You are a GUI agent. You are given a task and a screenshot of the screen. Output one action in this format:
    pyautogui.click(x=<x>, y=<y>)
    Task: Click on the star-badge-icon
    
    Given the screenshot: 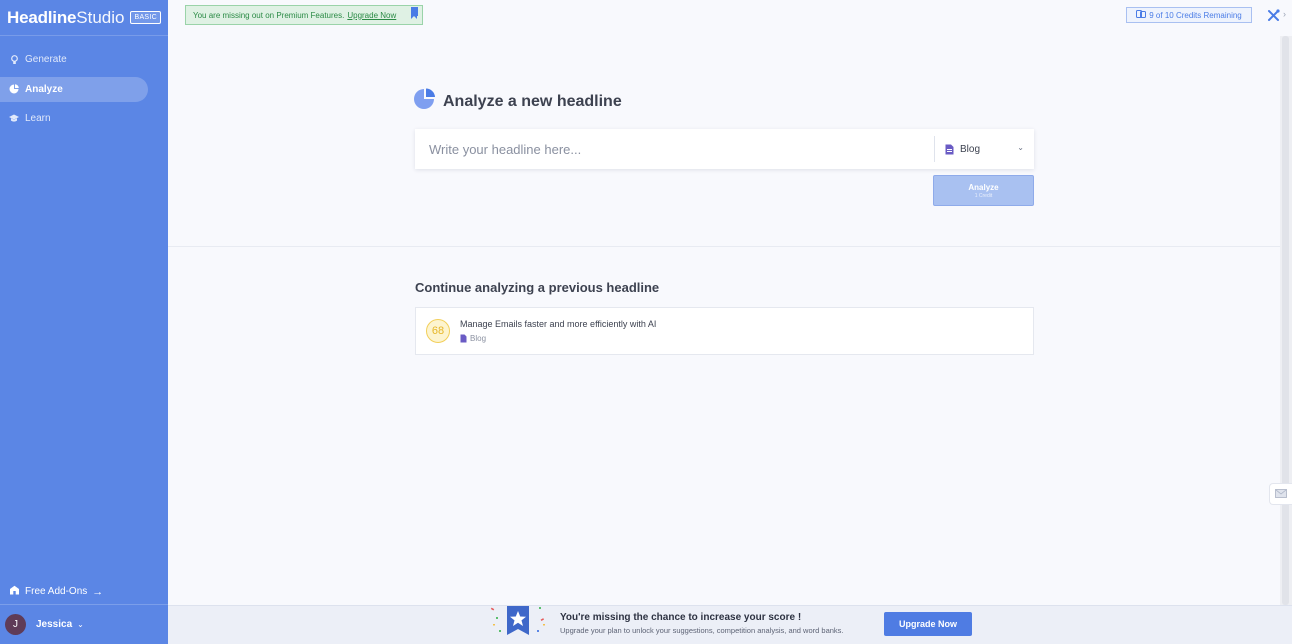 What is the action you would take?
    pyautogui.click(x=519, y=622)
    